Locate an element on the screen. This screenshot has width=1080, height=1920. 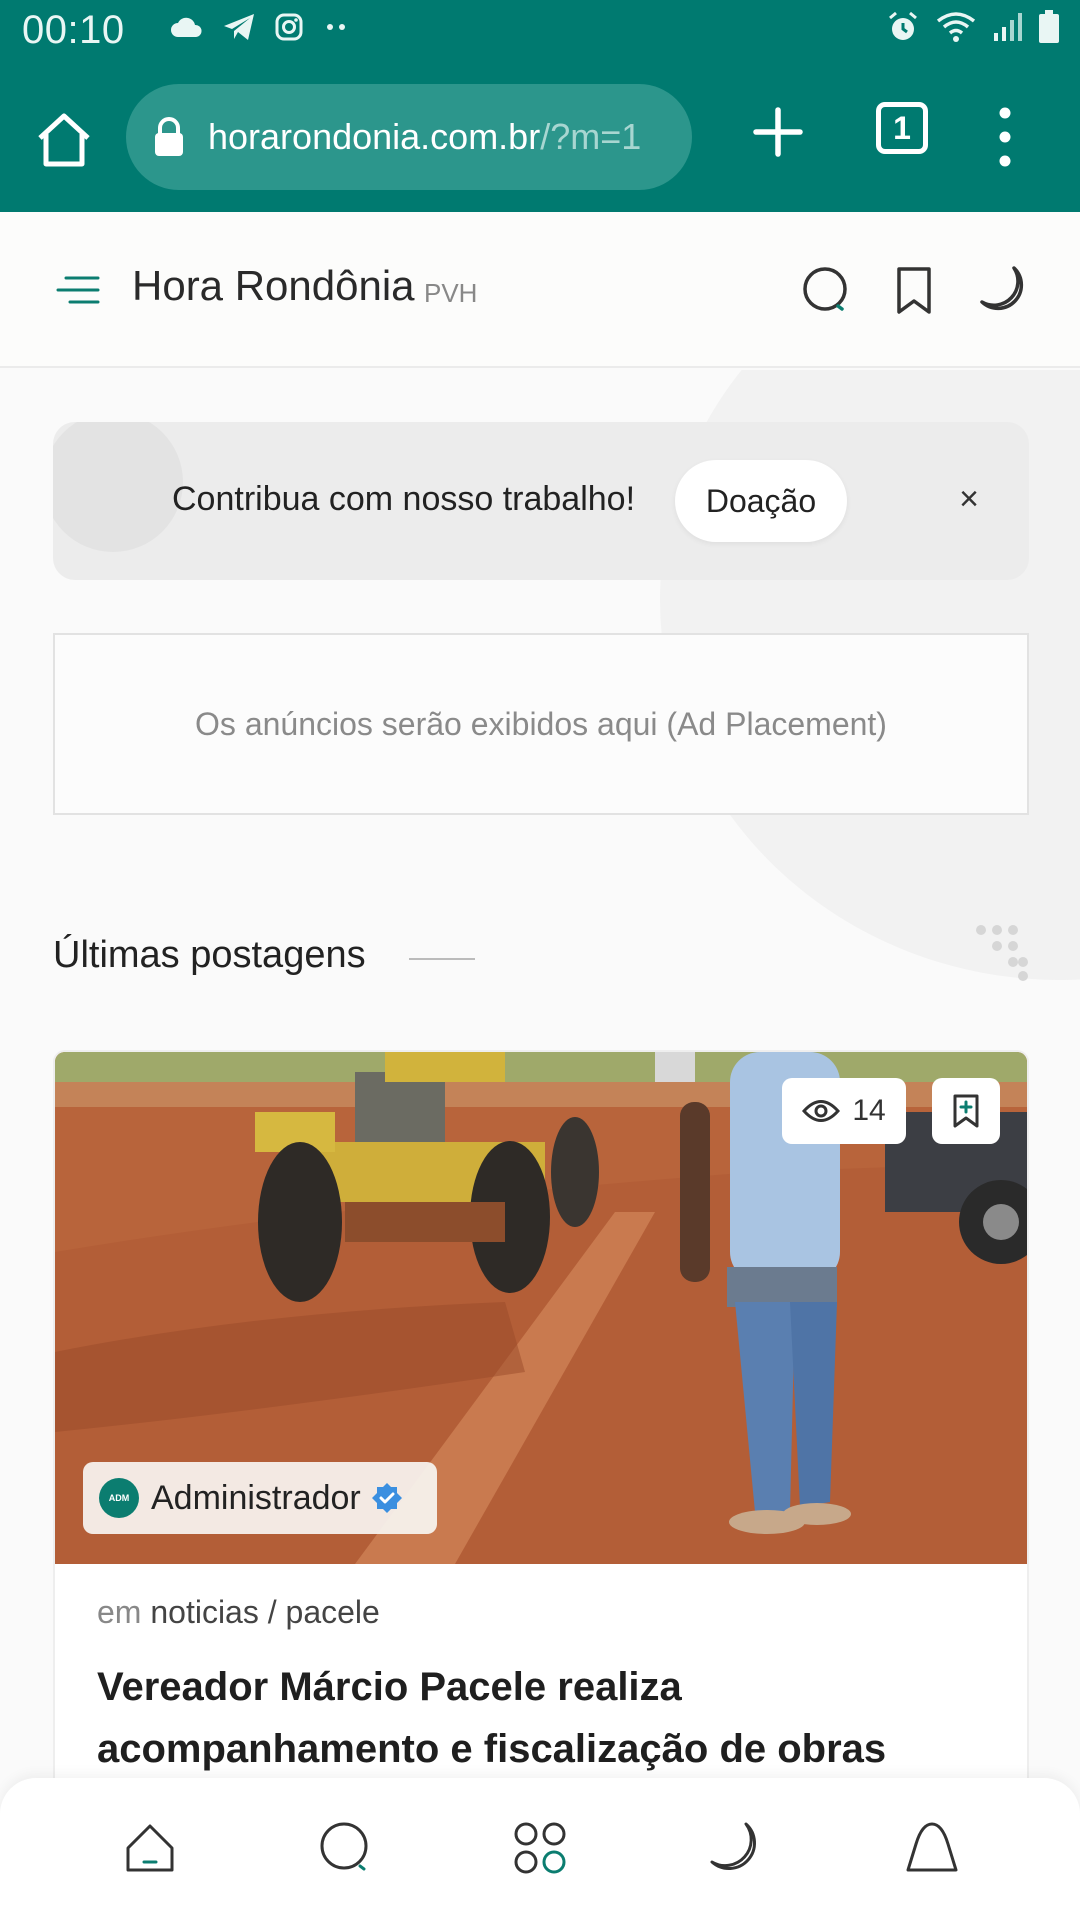
tab-switcher-button: 1 is located at coordinates (902, 128).